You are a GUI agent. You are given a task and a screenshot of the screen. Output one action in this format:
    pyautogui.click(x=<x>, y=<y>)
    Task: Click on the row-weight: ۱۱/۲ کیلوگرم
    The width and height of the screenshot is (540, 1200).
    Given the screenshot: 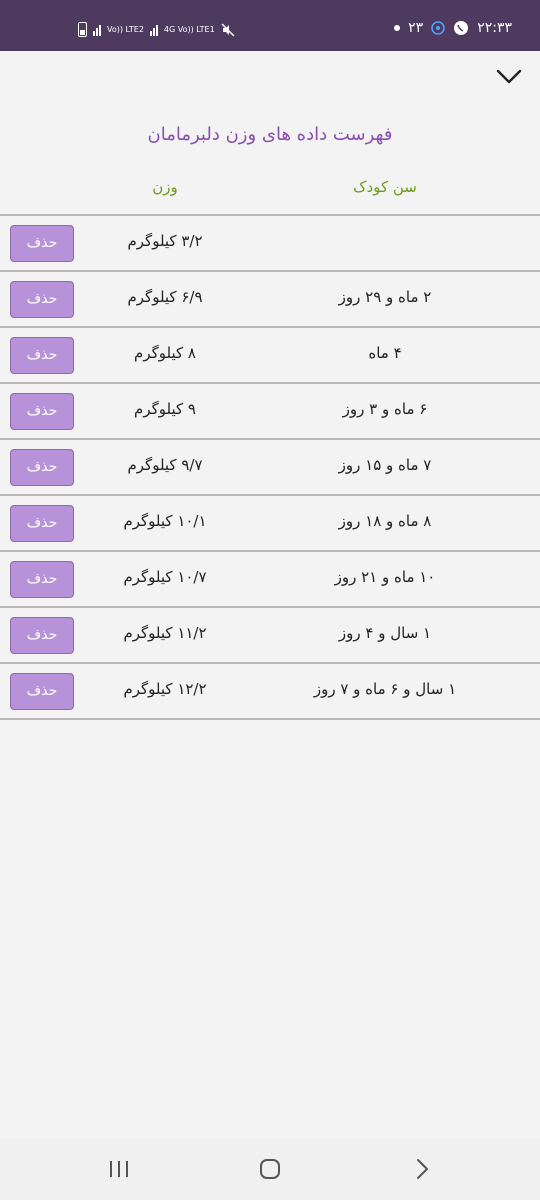 What is the action you would take?
    pyautogui.click(x=165, y=633)
    